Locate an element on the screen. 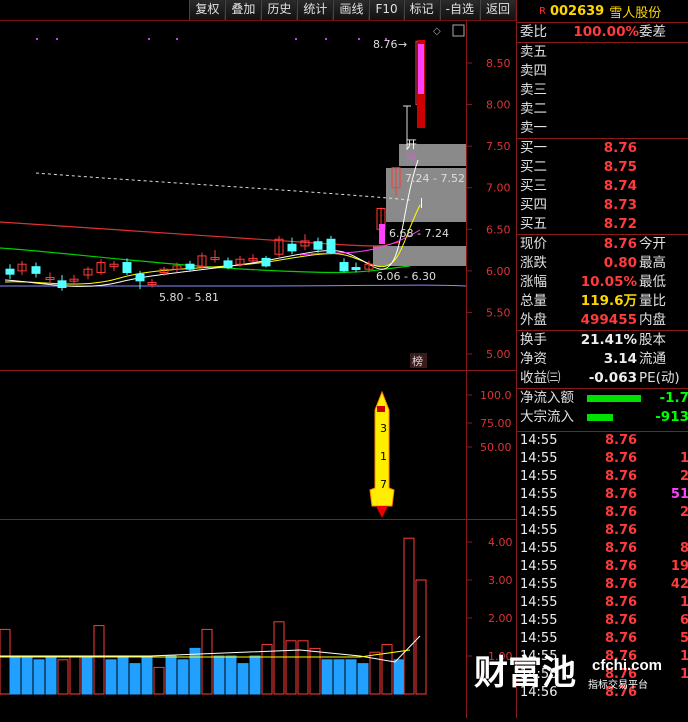 The image size is (688, 722). quote-row: 卖四 is located at coordinates (602, 71).